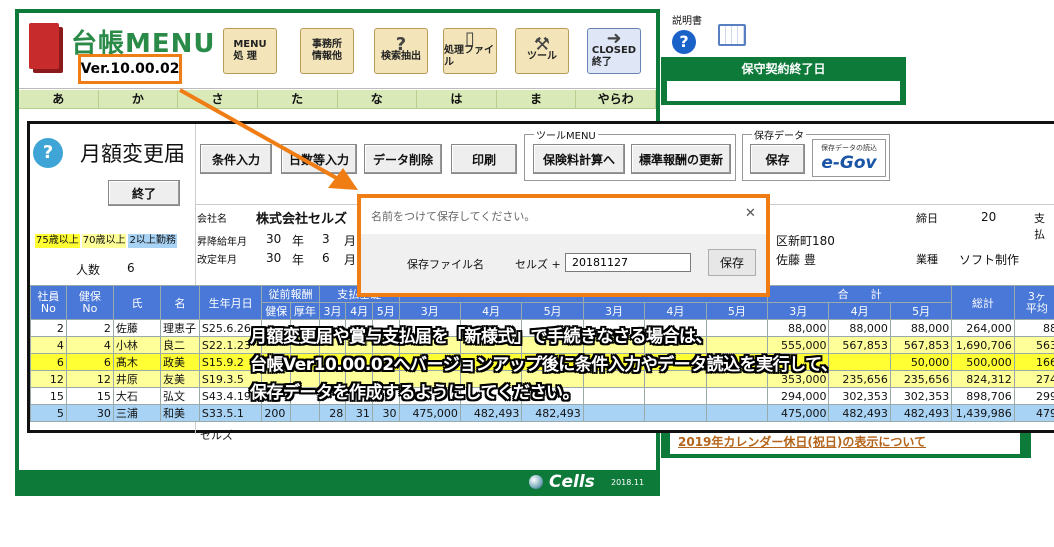  What do you see at coordinates (732, 262) in the screenshot?
I see `dialog-save-button: 保存` at bounding box center [732, 262].